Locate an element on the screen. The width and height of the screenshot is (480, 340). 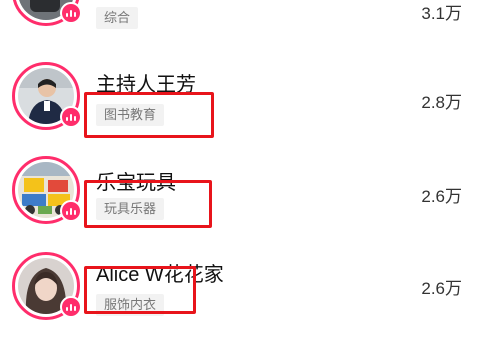
list-item: 综合 3.1万 is located at coordinates (240, 25).